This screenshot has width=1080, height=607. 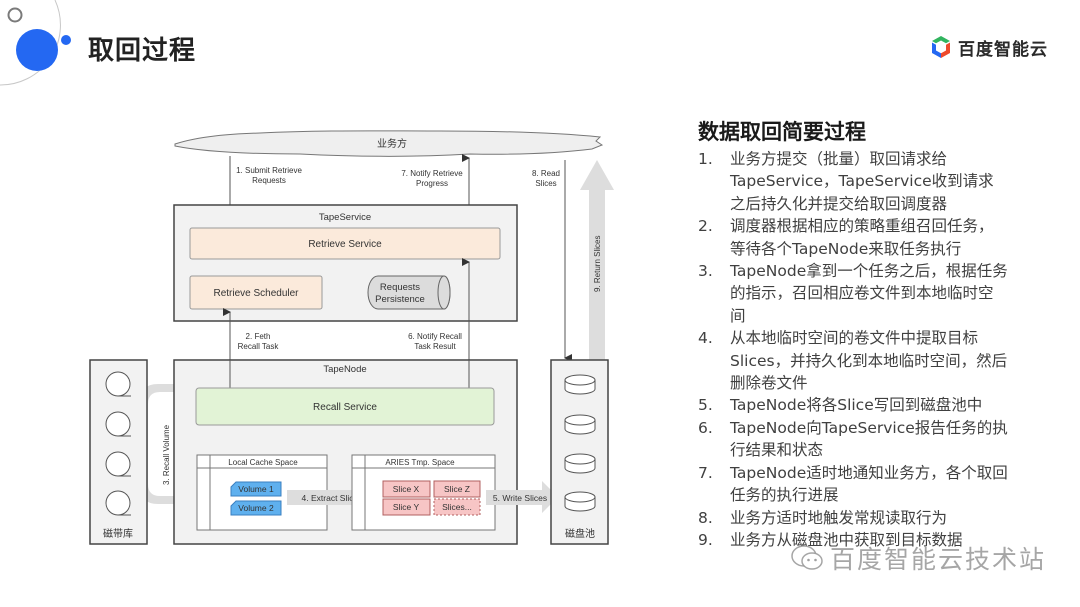 I want to click on summary-step: 7. TapeNode适时地通知业务方，各个取回任务的执行进展, so click(x=853, y=484).